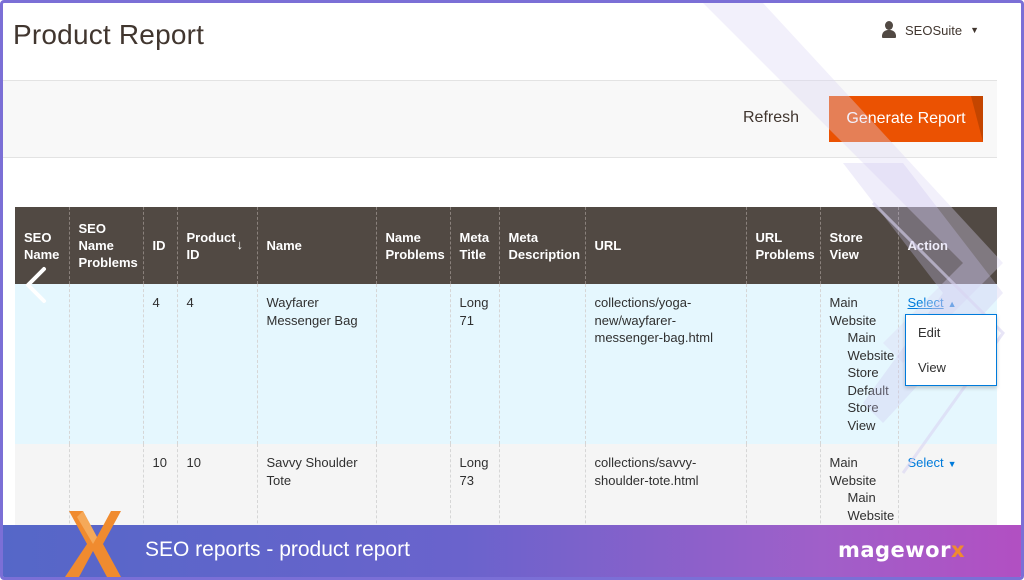 The height and width of the screenshot is (580, 1024). Describe the element at coordinates (541, 245) in the screenshot. I see `column-header-meta-description: Meta Description` at that location.